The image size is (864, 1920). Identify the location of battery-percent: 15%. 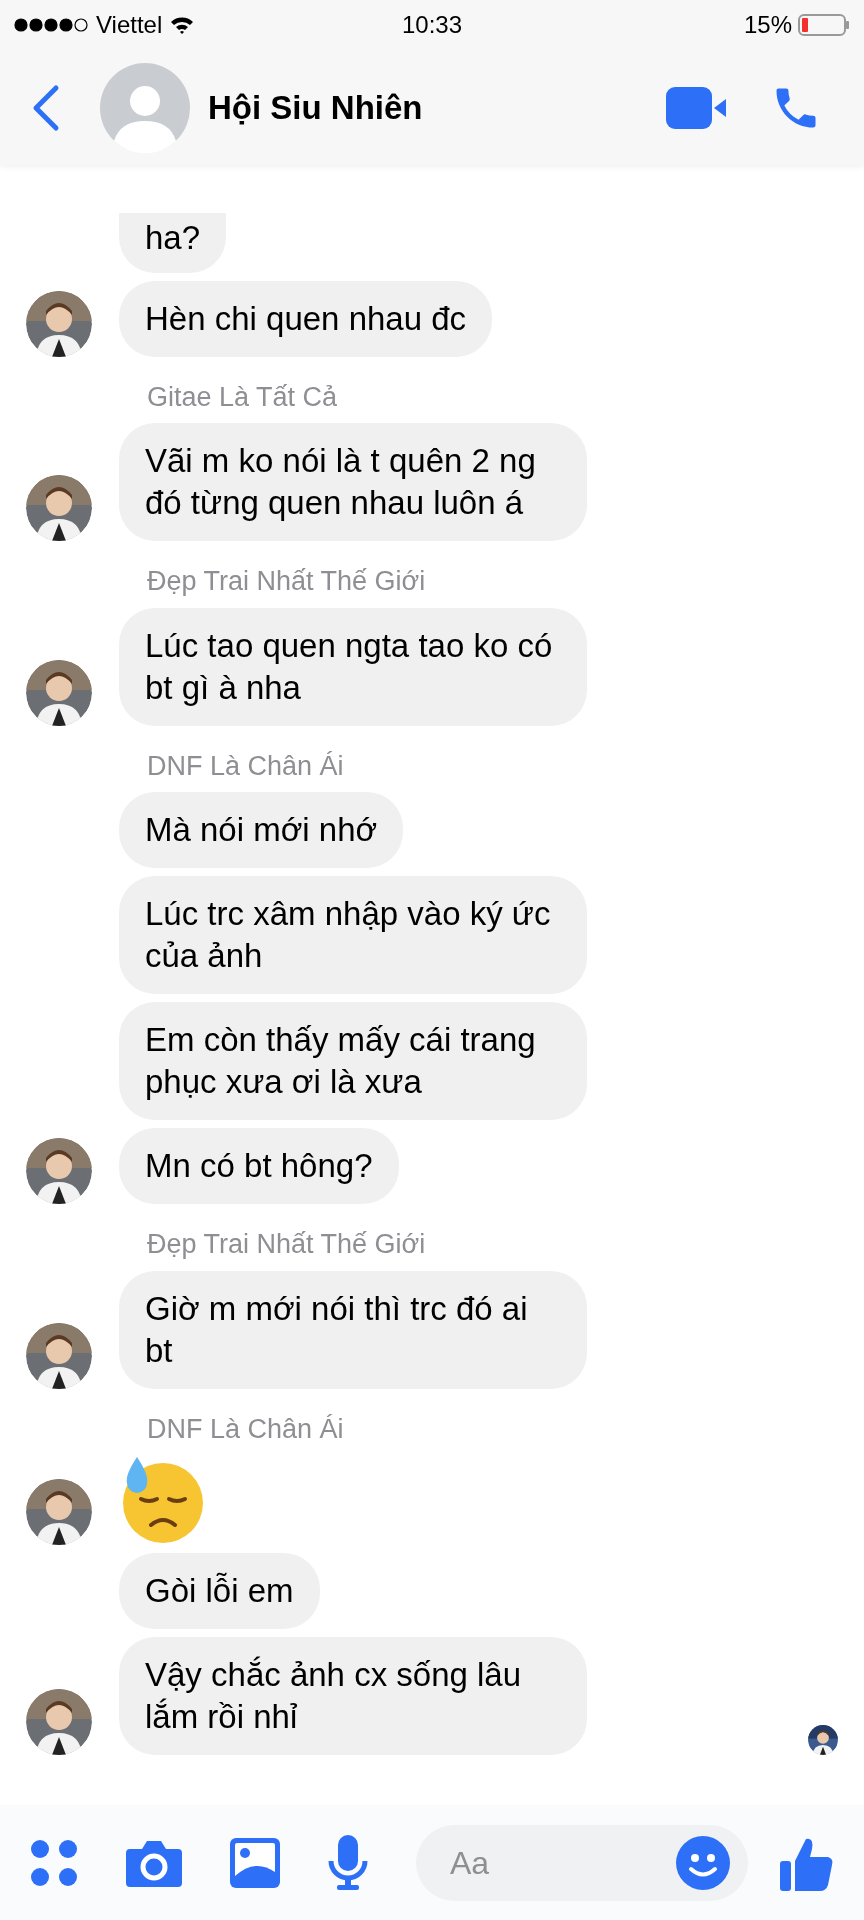
(767, 25).